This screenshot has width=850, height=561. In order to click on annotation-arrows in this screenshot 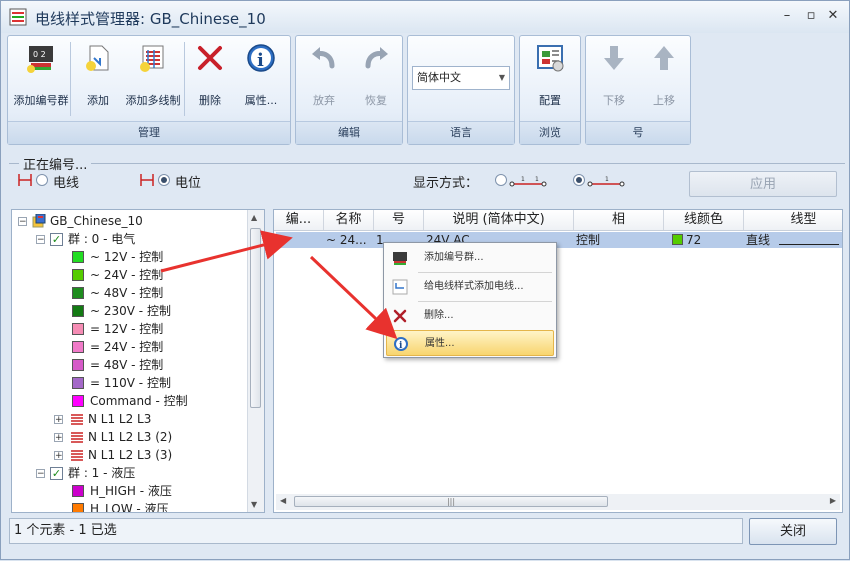, I will do `click(279, 285)`.